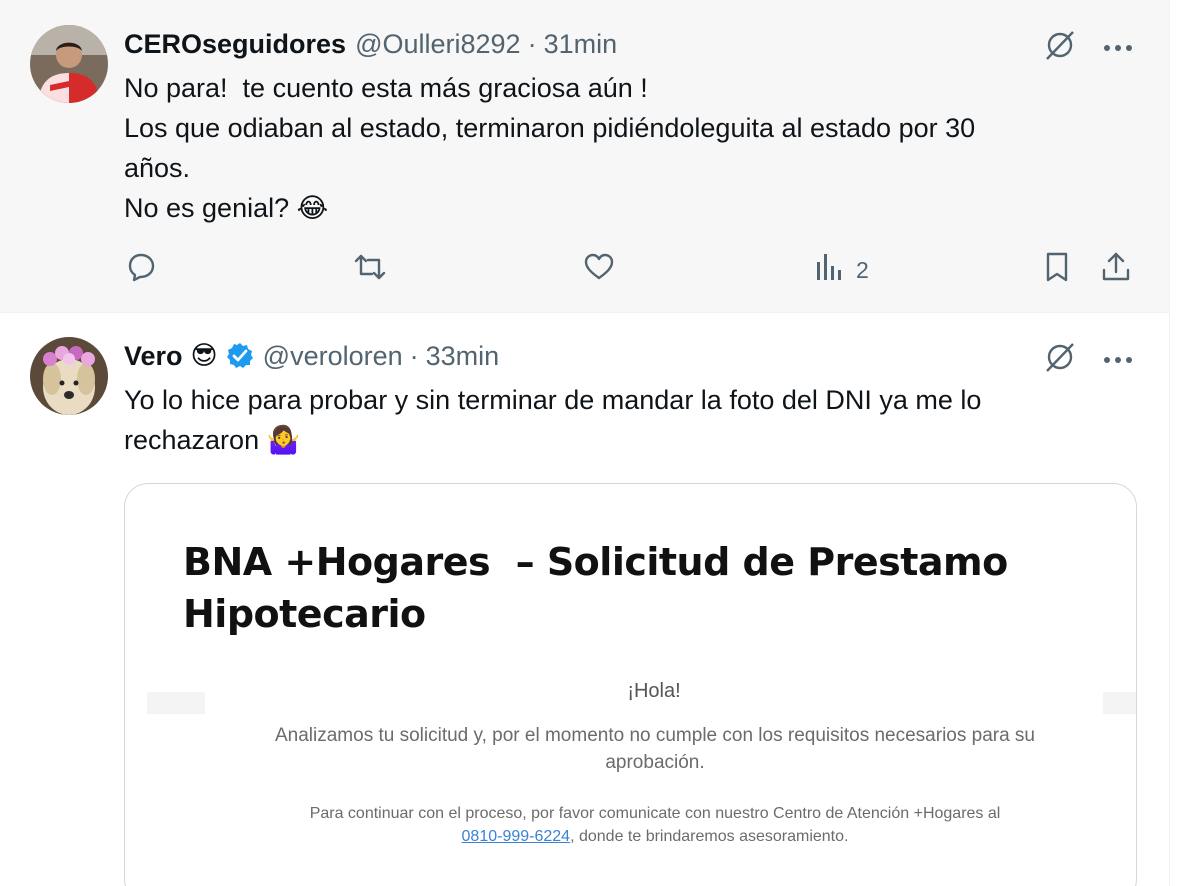  Describe the element at coordinates (709, 836) in the screenshot. I see `email-line-rest: , donde te brindaremos asesoramiento.` at that location.